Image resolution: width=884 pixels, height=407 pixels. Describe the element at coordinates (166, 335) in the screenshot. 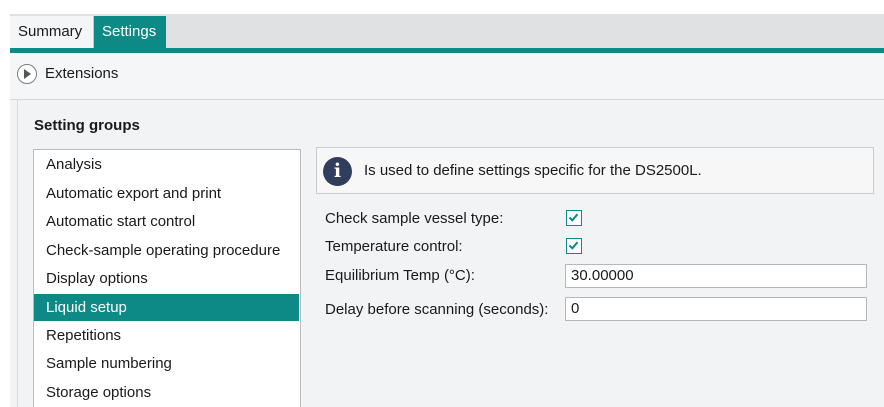

I see `list-item-repetitions: Repetitions` at that location.